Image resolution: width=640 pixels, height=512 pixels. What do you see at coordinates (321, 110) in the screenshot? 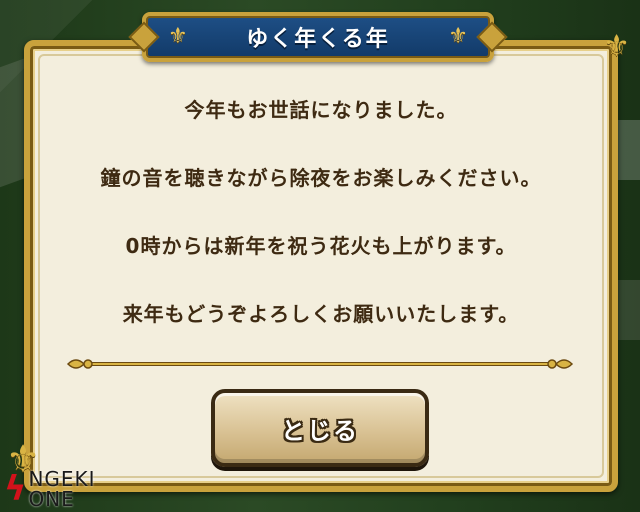
I see `message-line: 今年もお世話になりました。` at bounding box center [321, 110].